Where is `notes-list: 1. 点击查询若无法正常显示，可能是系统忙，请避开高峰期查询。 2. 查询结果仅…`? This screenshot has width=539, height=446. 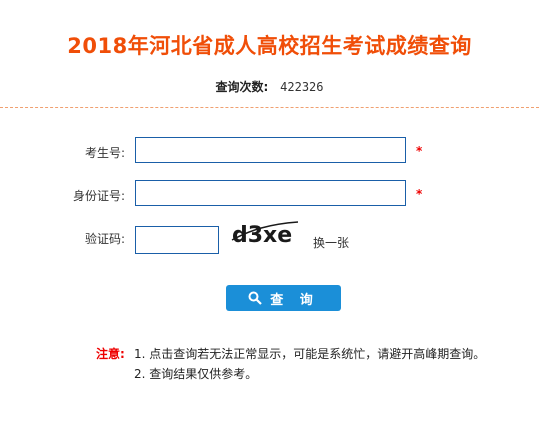
notes-list: 1. 点击查询若无法正常显示，可能是系统忙，请避开高峰期查询。 2. 查询结果仅… is located at coordinates (309, 364).